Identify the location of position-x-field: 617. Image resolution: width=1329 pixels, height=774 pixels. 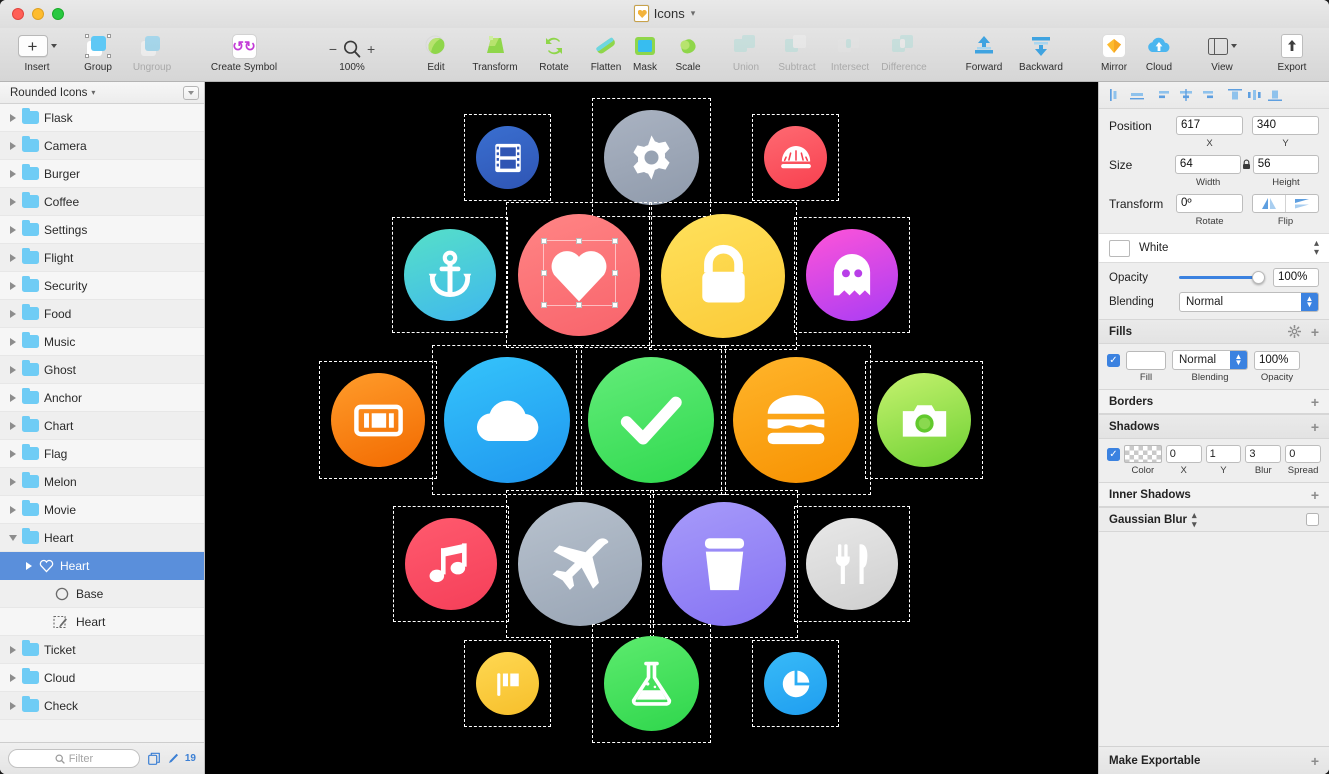
(1209, 125).